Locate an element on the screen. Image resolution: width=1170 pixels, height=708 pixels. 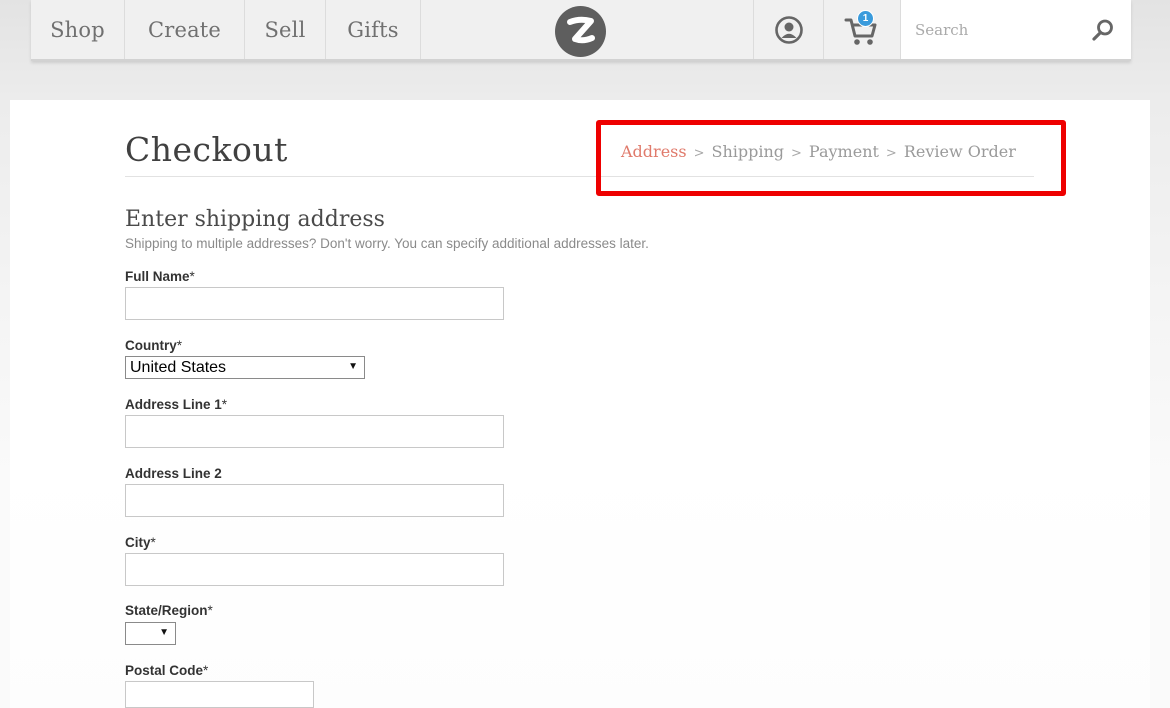
postal-code-label: Postal Code* is located at coordinates (166, 670).